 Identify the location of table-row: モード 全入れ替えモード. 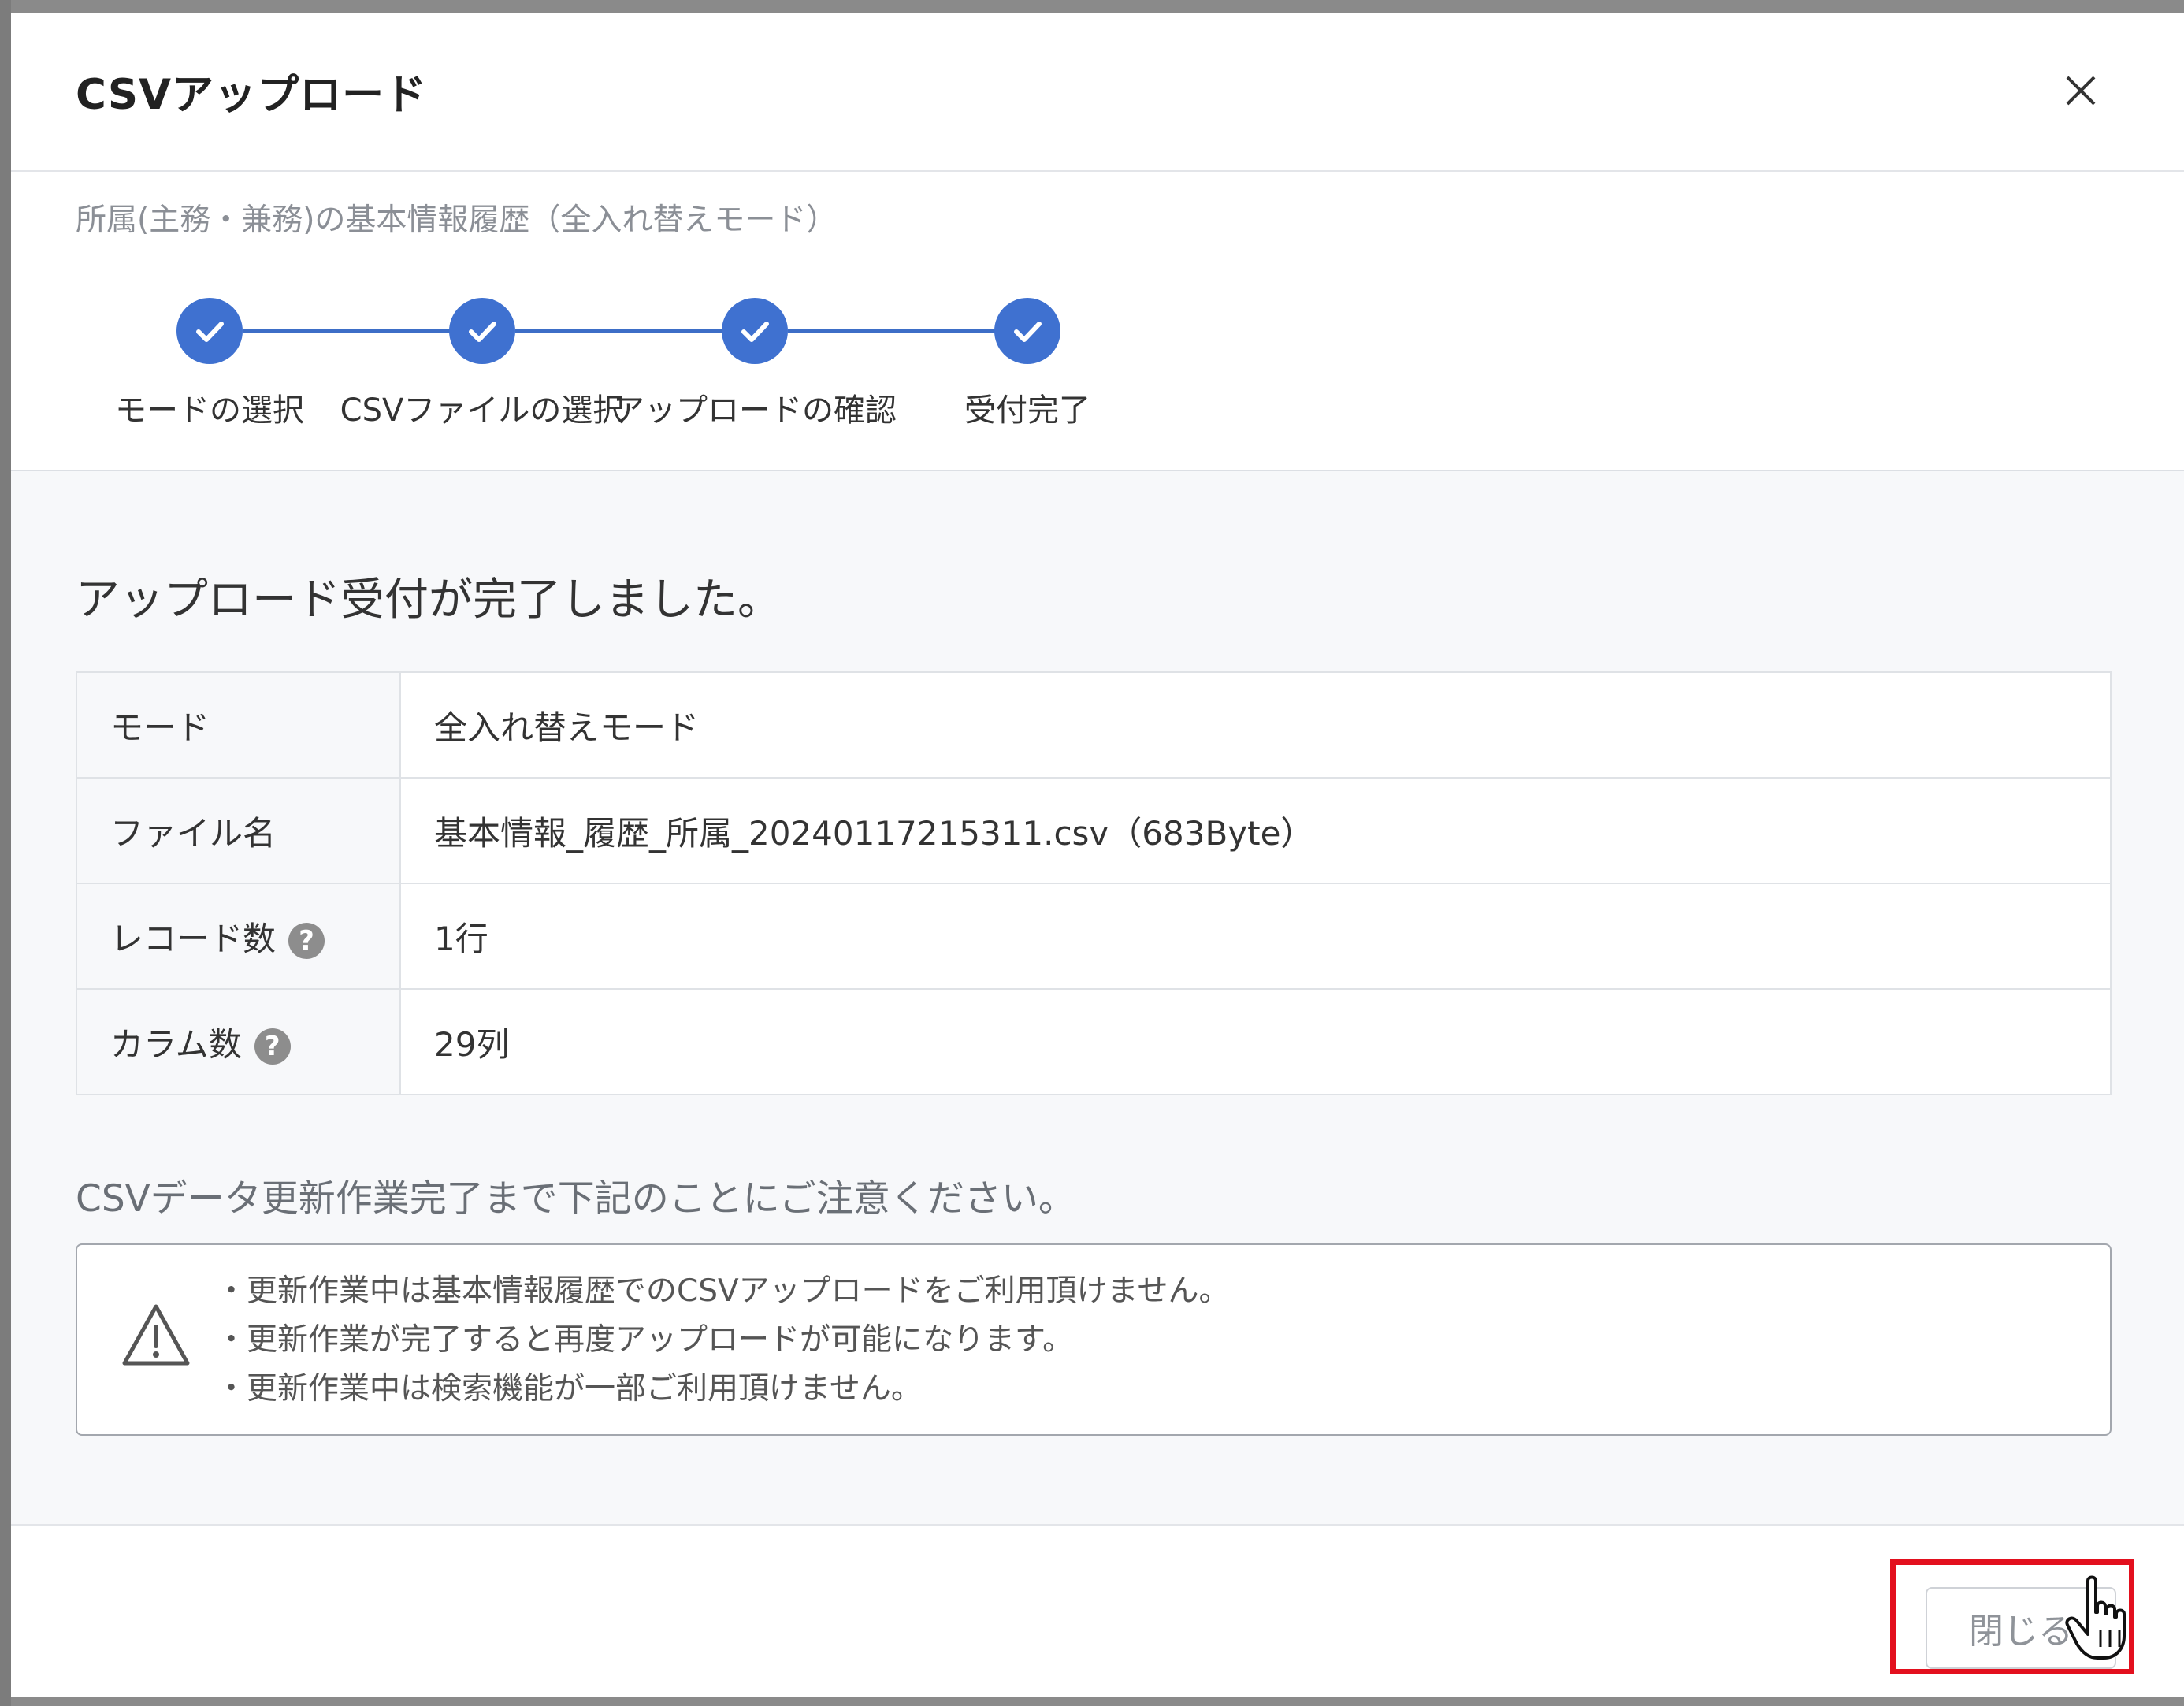
(1094, 725).